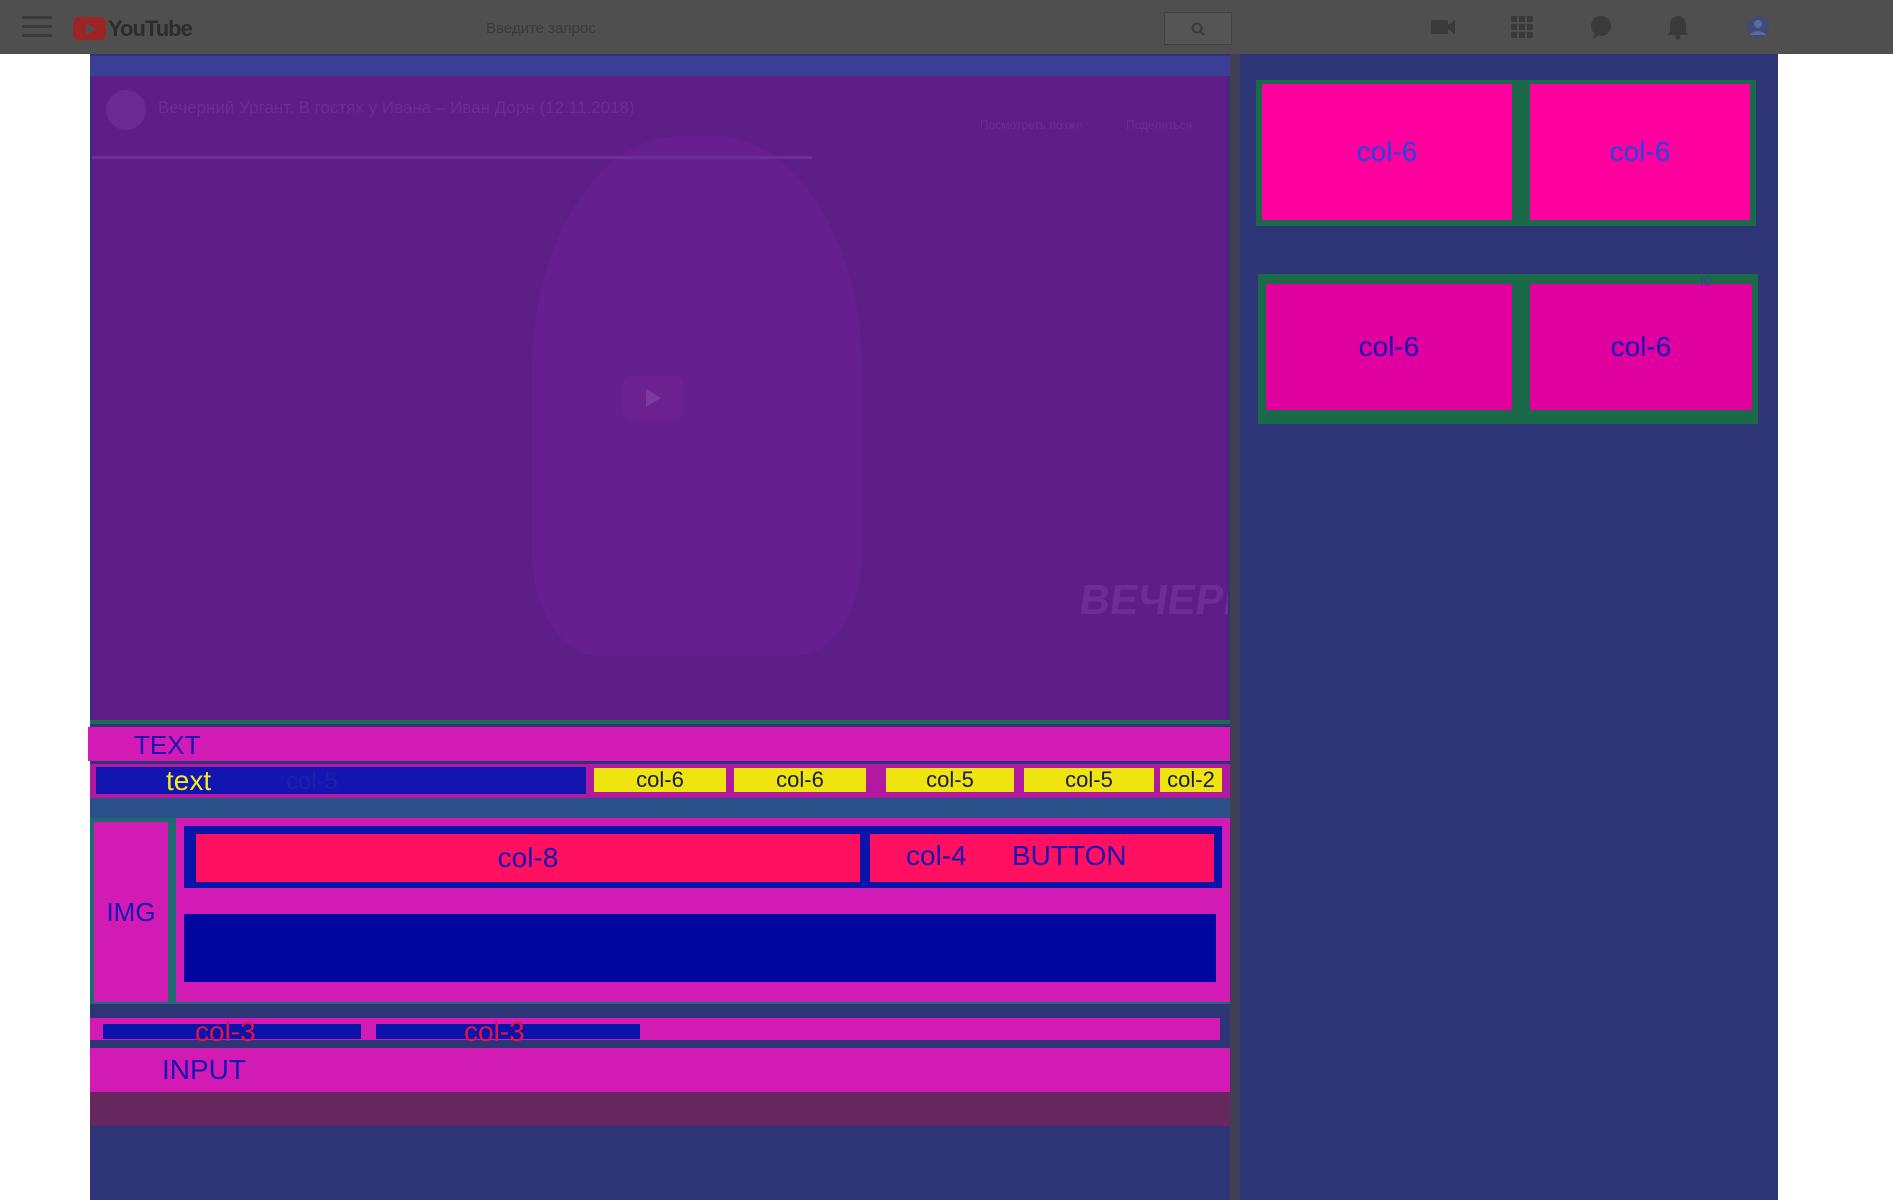 The image size is (1893, 1200). What do you see at coordinates (1389, 347) in the screenshot?
I see `col-6-cell-3: col-6` at bounding box center [1389, 347].